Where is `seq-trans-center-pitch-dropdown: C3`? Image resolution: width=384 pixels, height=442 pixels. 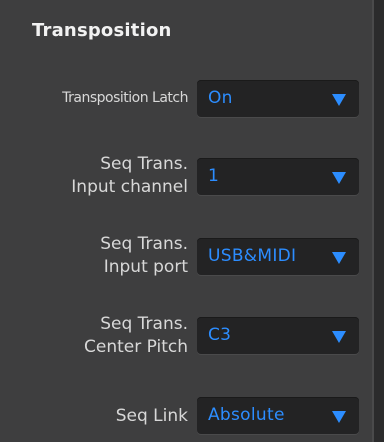
seq-trans-center-pitch-dropdown: C3 is located at coordinates (278, 335).